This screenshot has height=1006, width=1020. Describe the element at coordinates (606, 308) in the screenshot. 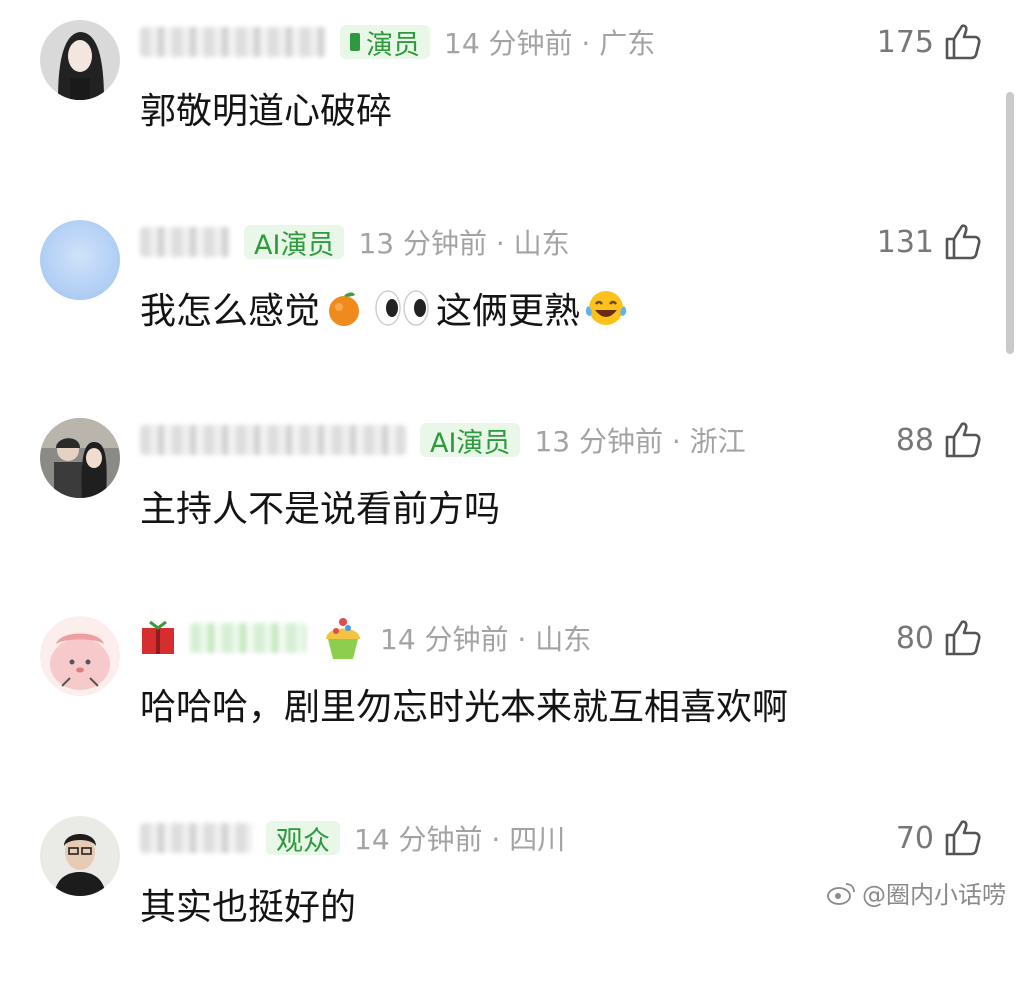

I see `joy-emoji` at that location.